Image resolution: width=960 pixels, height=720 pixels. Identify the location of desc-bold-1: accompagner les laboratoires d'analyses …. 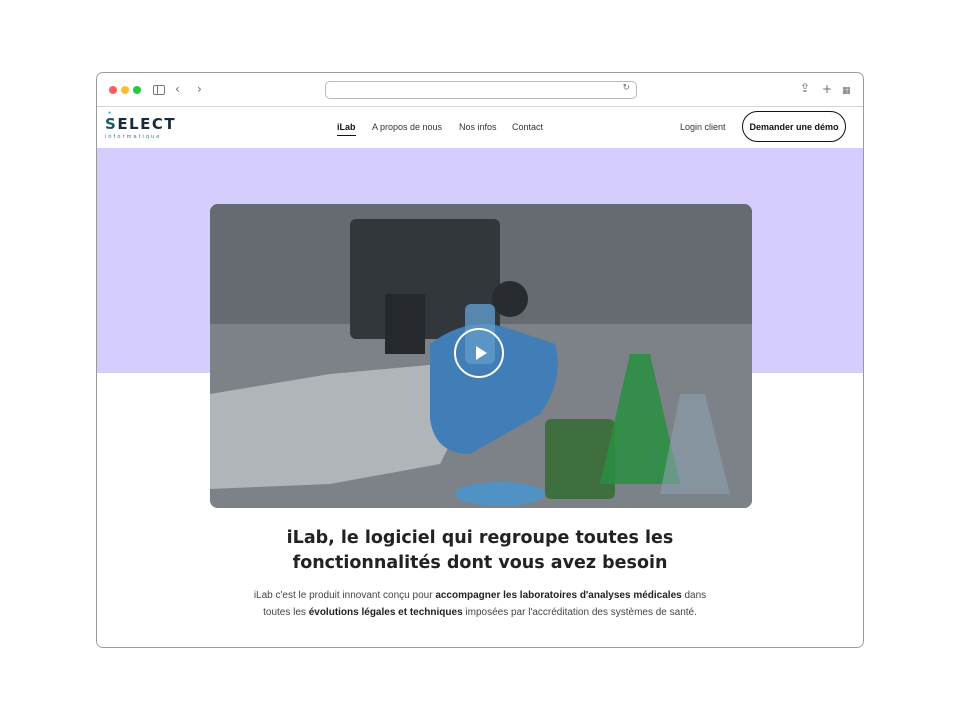
(558, 595).